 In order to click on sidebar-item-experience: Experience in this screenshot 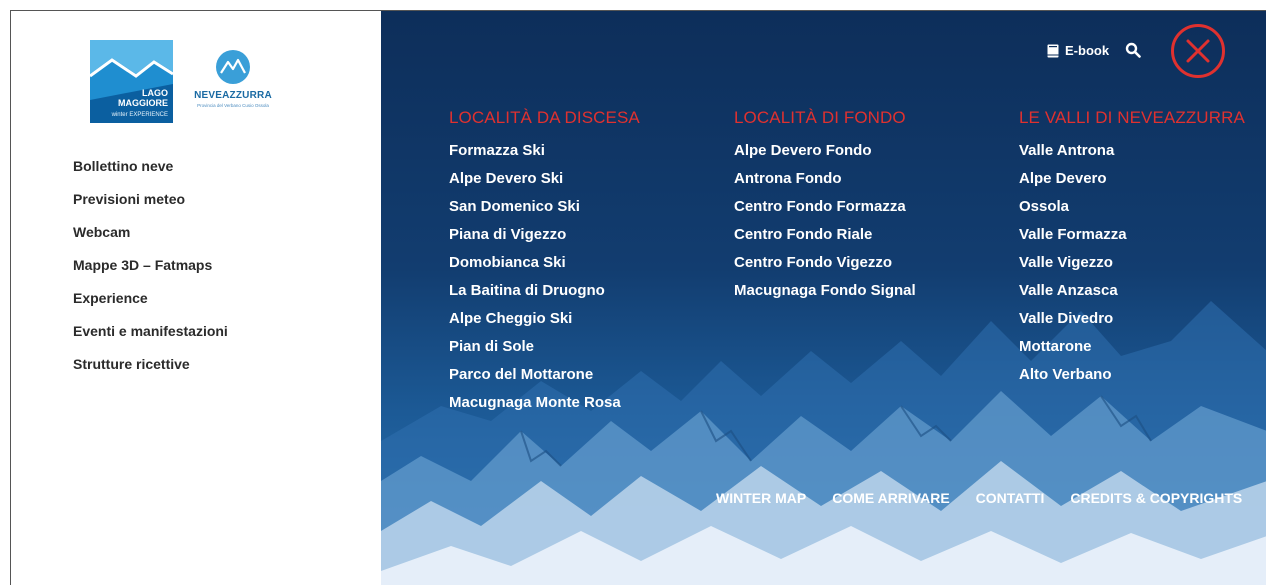, I will do `click(150, 304)`.